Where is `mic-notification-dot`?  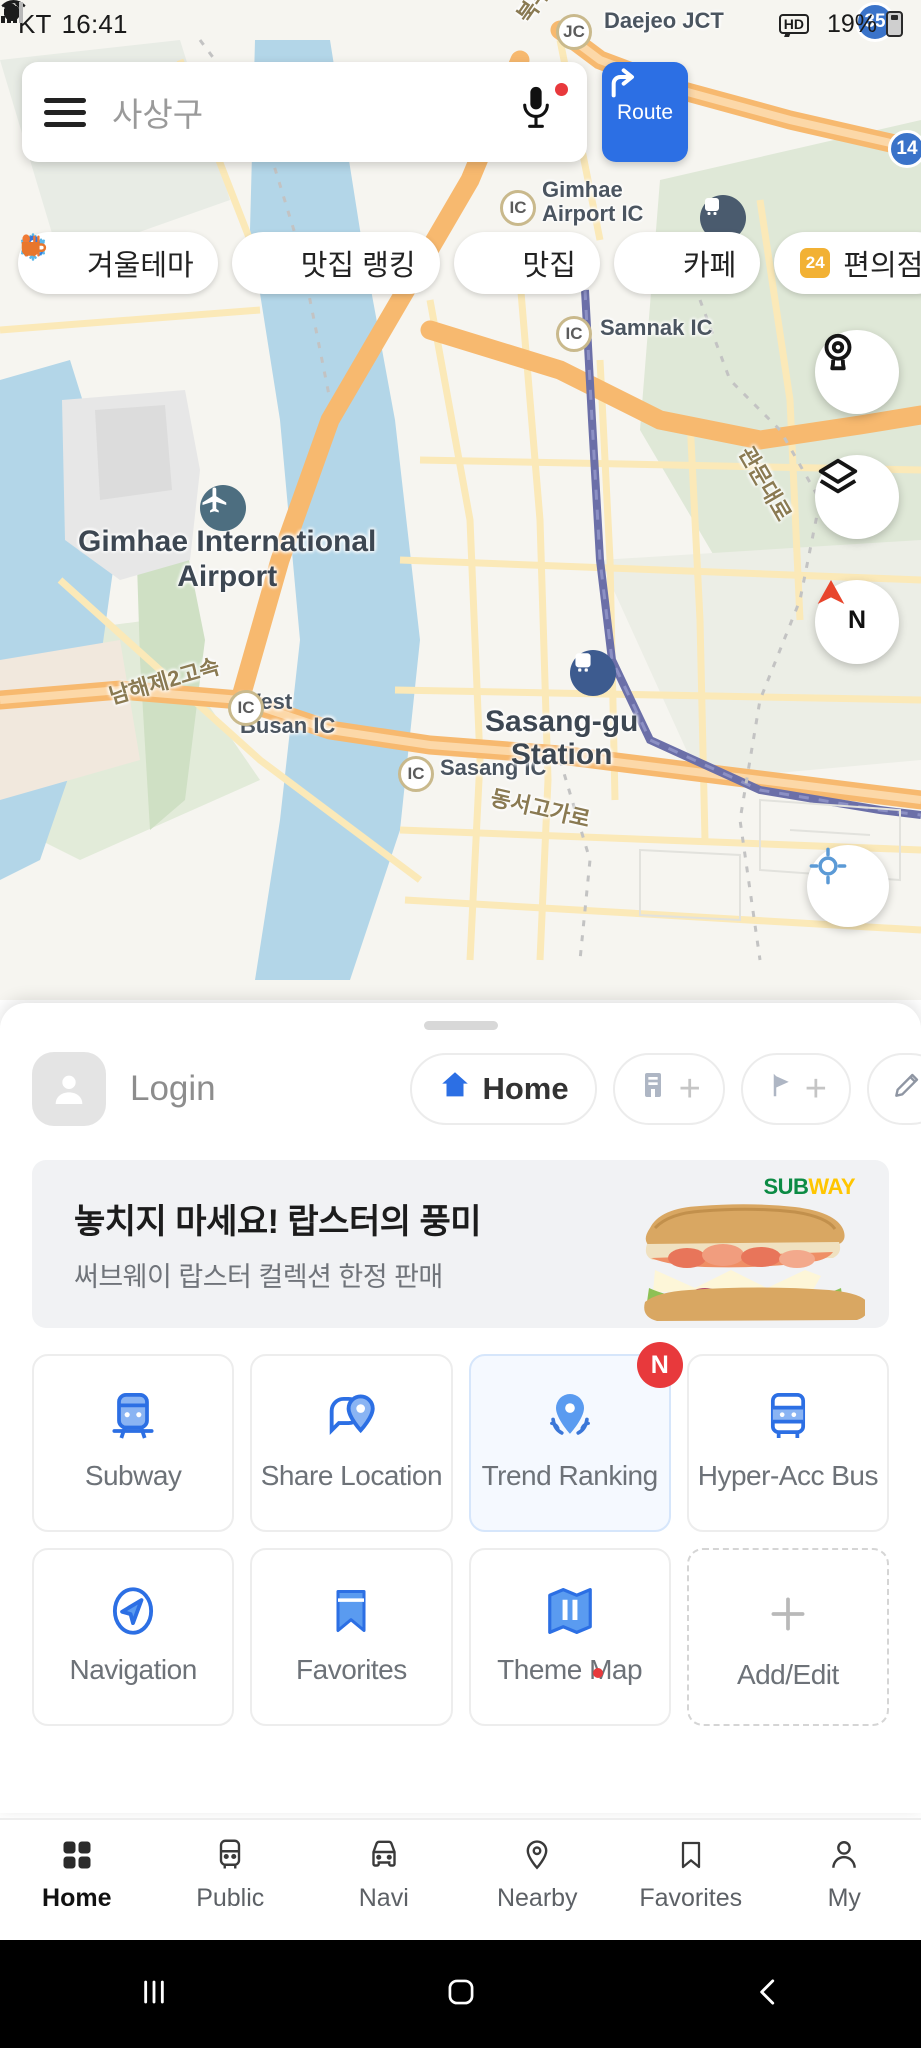 mic-notification-dot is located at coordinates (561, 89).